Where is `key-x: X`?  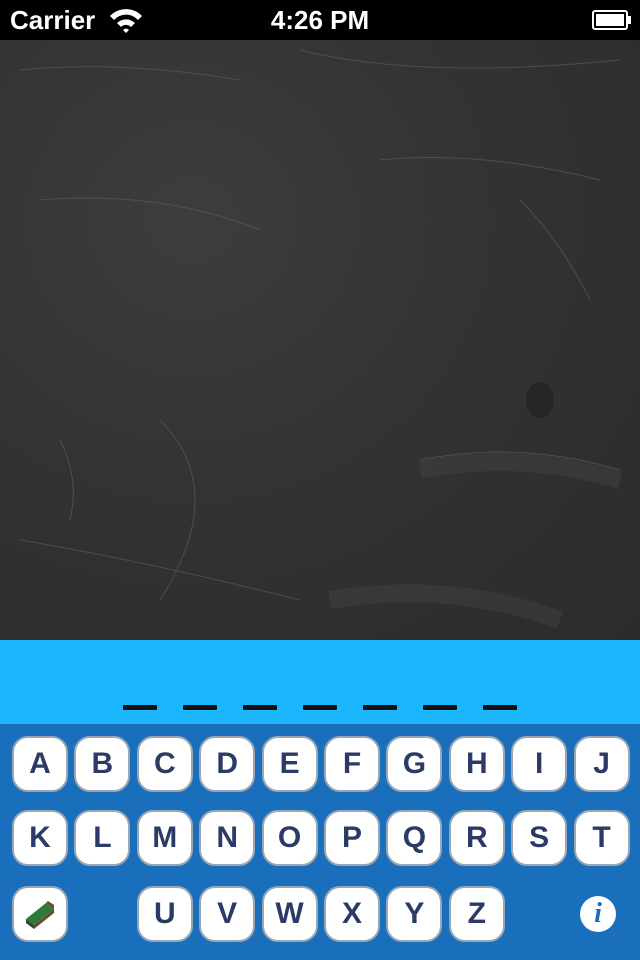 key-x: X is located at coordinates (352, 914).